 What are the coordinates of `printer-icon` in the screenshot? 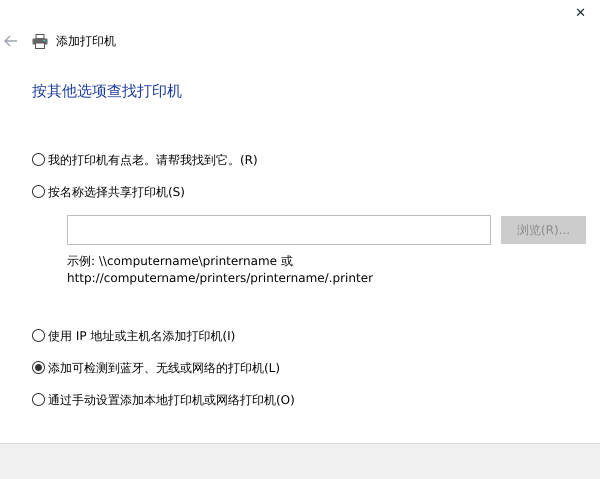 It's located at (40, 41).